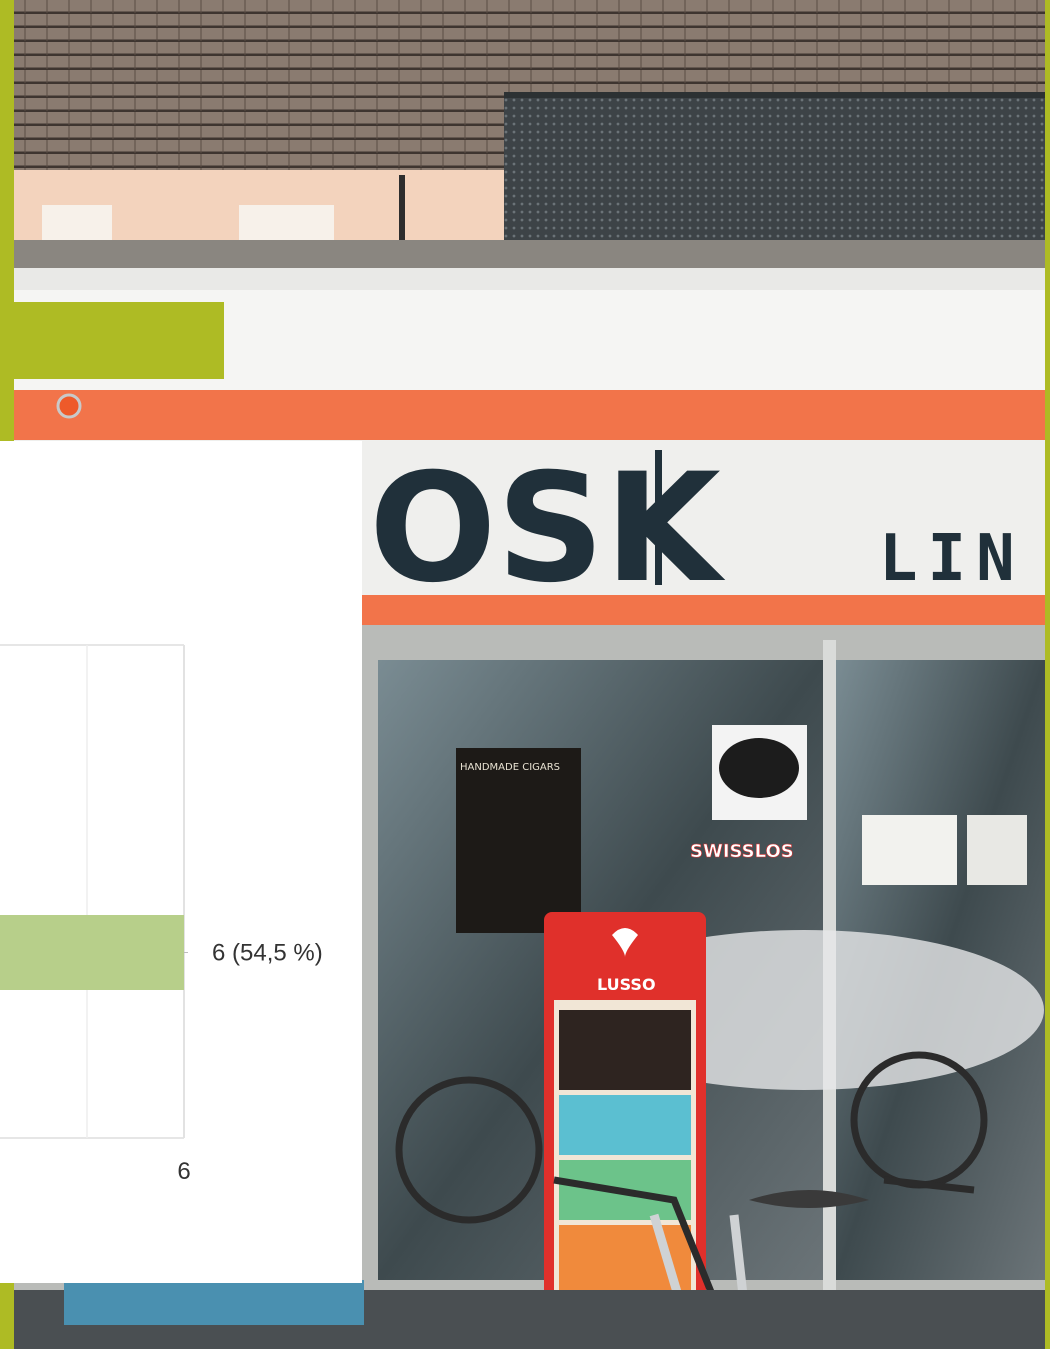 This screenshot has height=1349, width=1050. I want to click on x-tick-label-0: 6, so click(183, 1171).